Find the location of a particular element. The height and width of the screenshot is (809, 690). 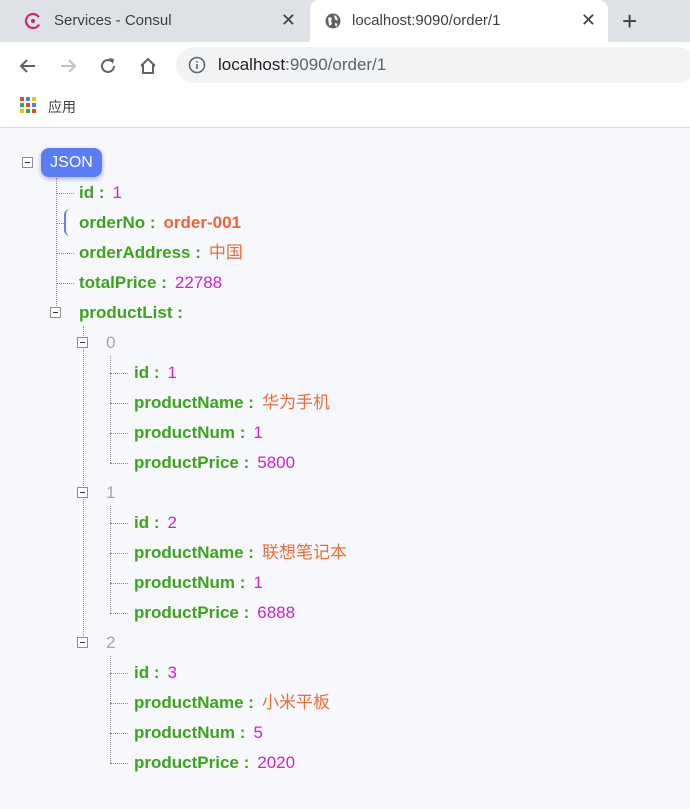

field-value: 22788 is located at coordinates (198, 282).